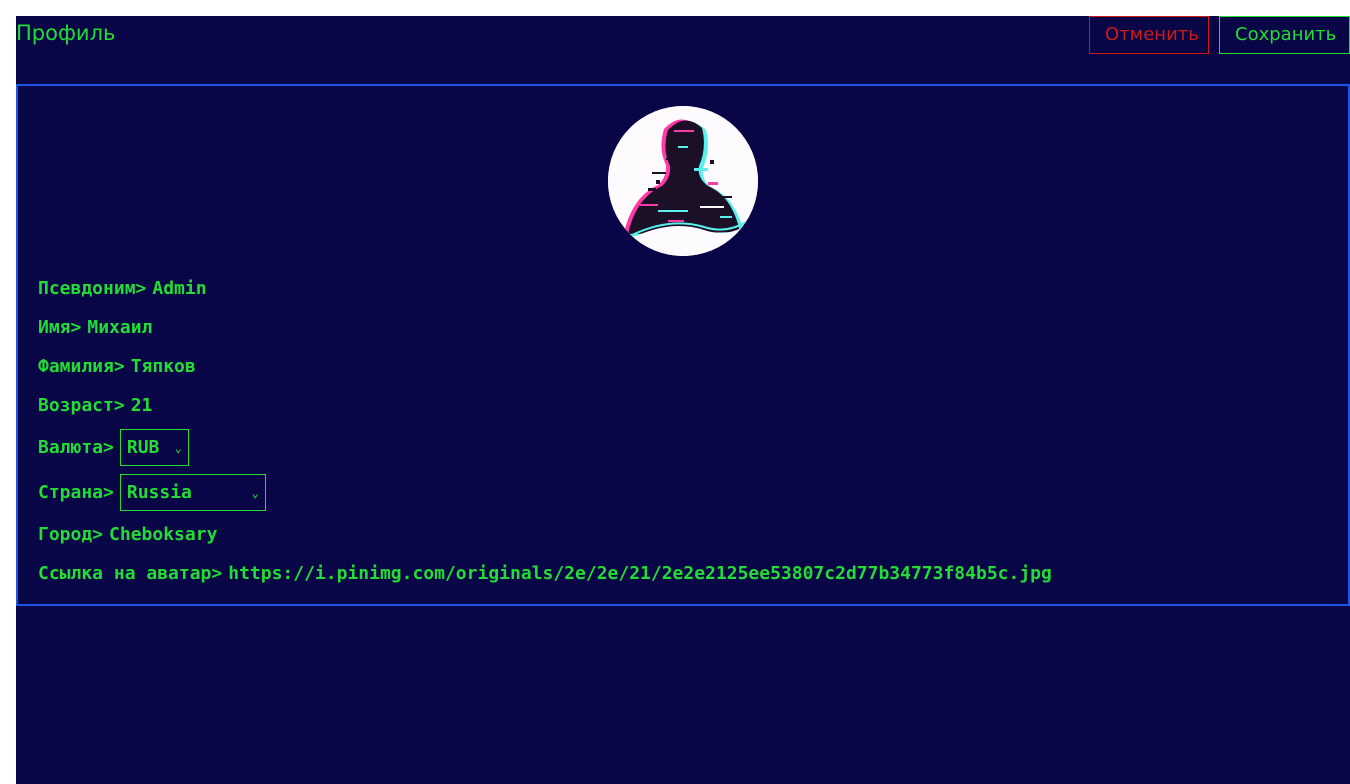  Describe the element at coordinates (159, 492) in the screenshot. I see `country-selected-value: Russia` at that location.